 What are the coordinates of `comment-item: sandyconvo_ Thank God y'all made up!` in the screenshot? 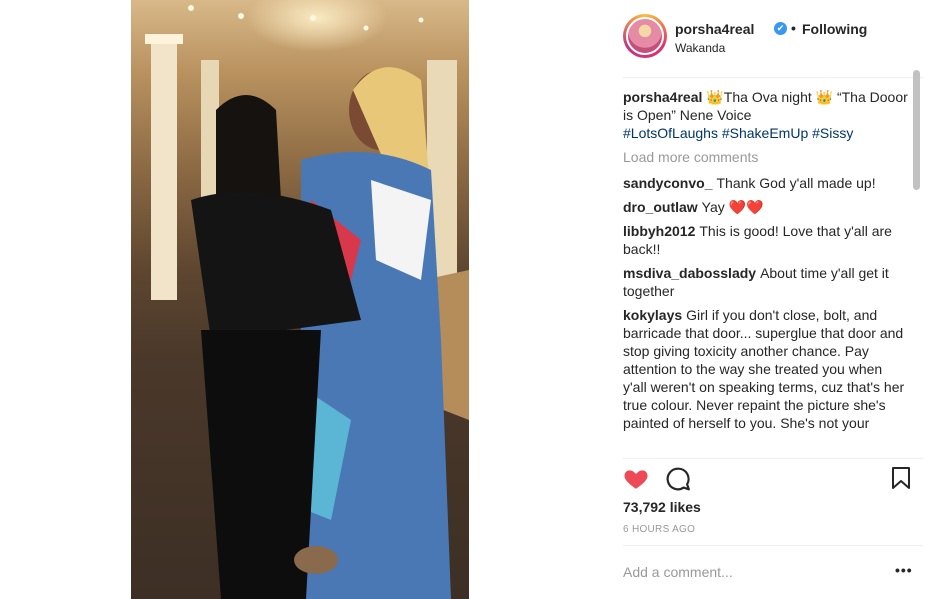 It's located at (766, 183).